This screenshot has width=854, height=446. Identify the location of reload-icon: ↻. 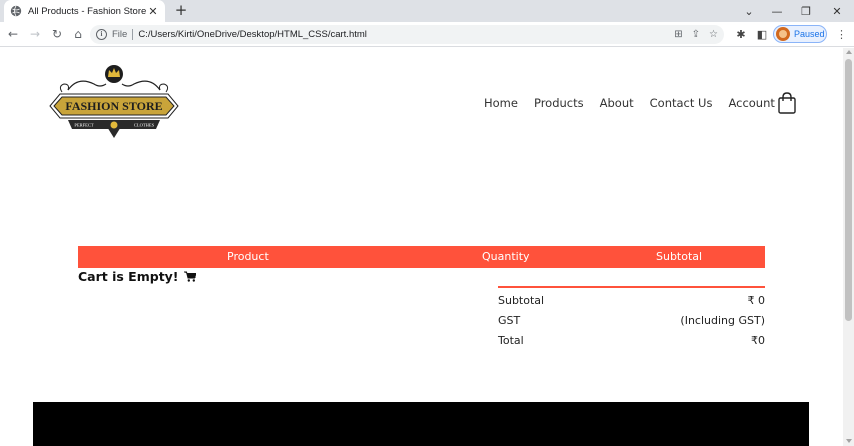
(57, 34).